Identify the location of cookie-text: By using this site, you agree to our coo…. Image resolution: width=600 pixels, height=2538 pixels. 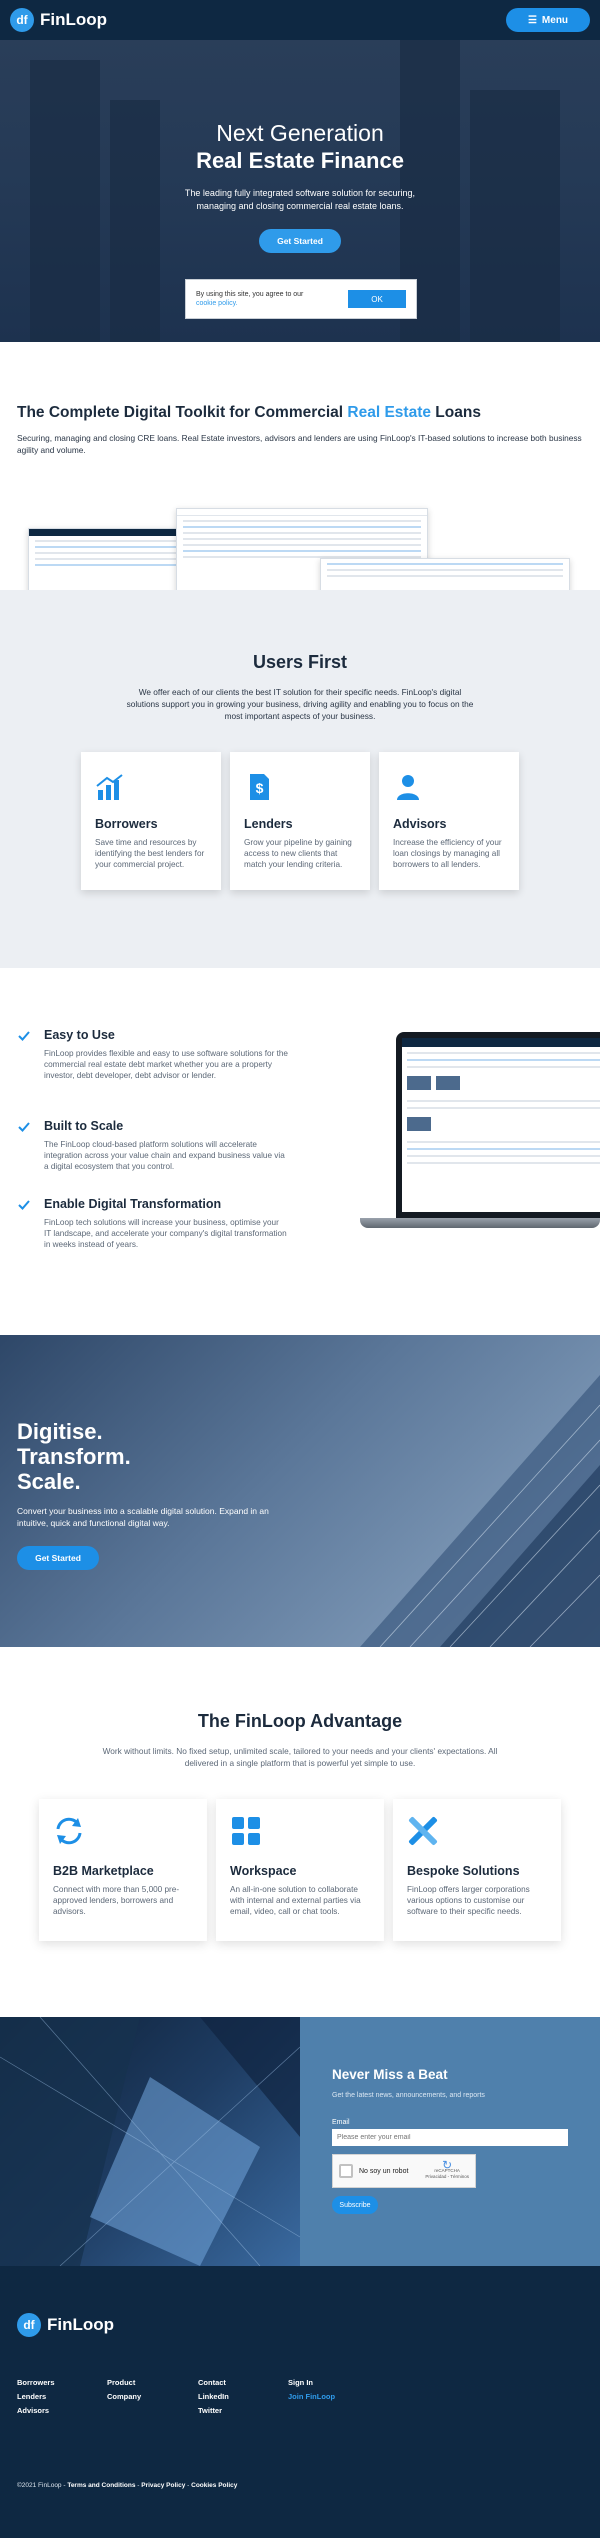
(250, 299).